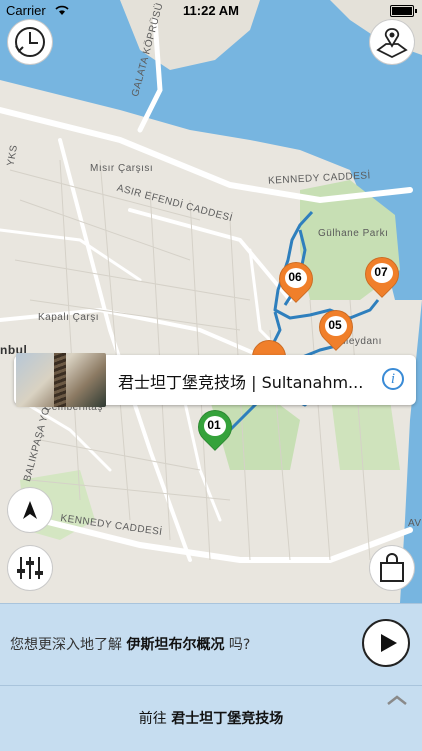 The image size is (422, 751). I want to click on battery-icon, so click(403, 11).